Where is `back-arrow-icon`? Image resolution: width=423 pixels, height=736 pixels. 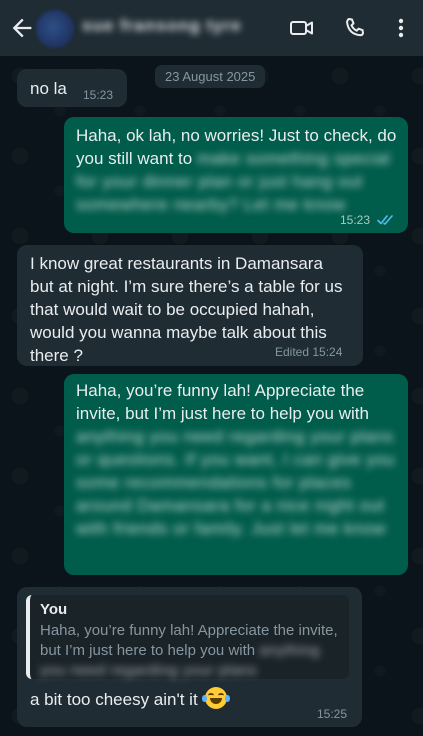 back-arrow-icon is located at coordinates (22, 28).